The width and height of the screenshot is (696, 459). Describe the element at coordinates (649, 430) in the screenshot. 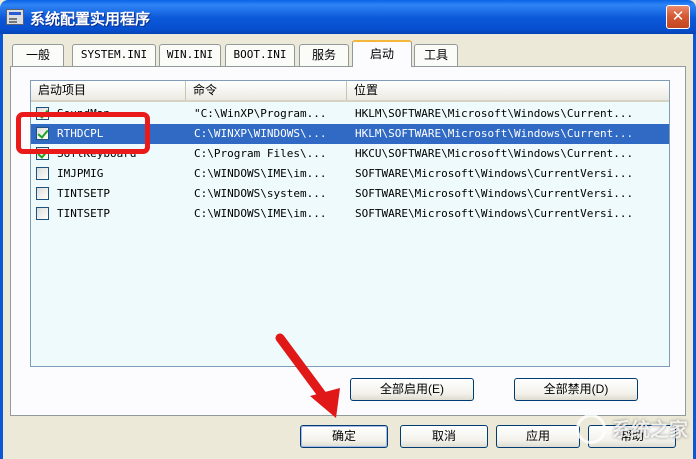

I see `watermark-text: 系统之家` at that location.